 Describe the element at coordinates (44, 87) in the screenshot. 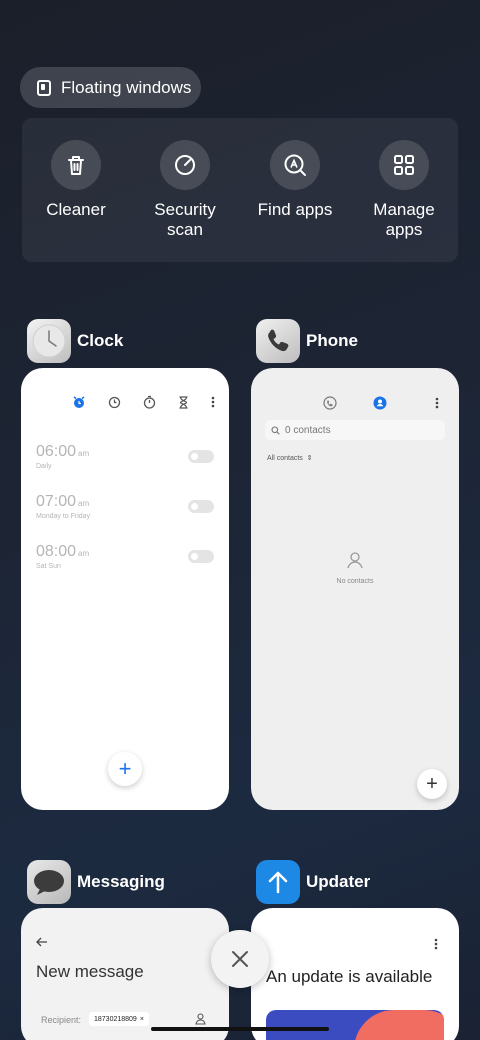

I see `floating-window-icon` at that location.